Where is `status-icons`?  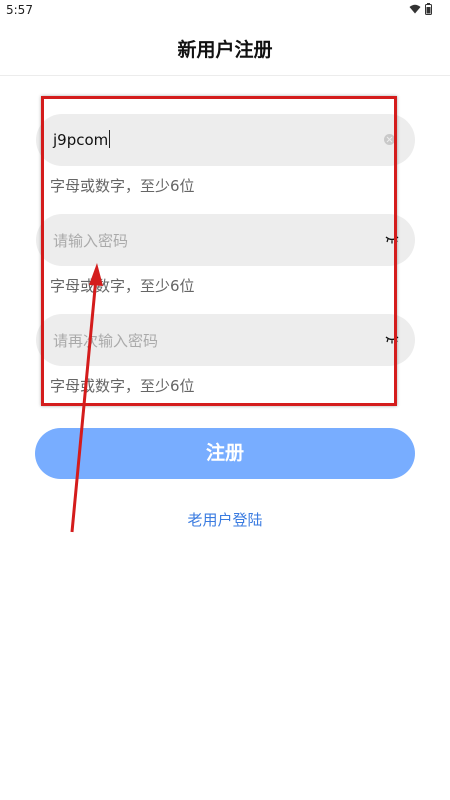
status-icons is located at coordinates (420, 9).